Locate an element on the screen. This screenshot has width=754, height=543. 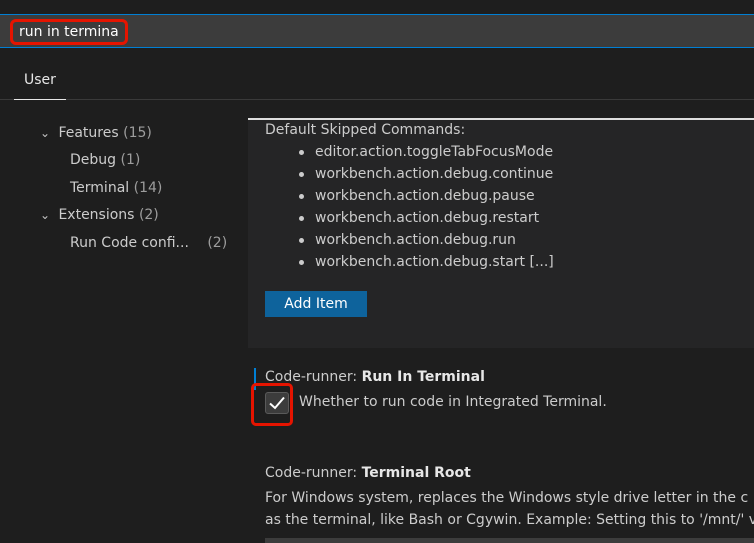
add-item-button: Add Item is located at coordinates (316, 304).